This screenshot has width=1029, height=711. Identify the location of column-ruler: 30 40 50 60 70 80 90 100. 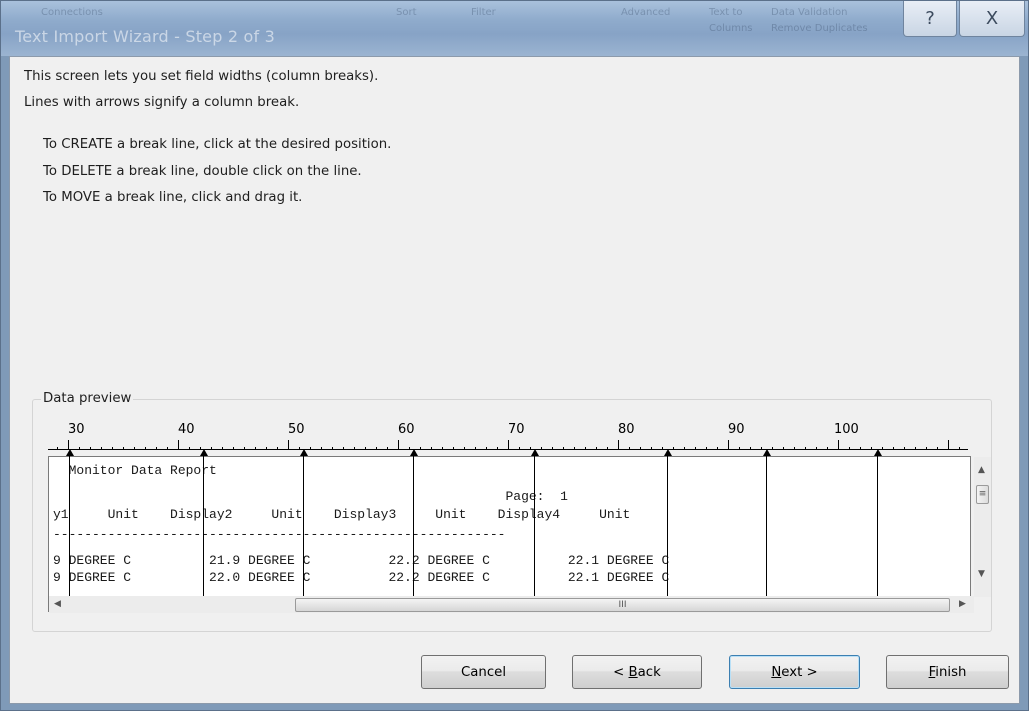
(508, 435).